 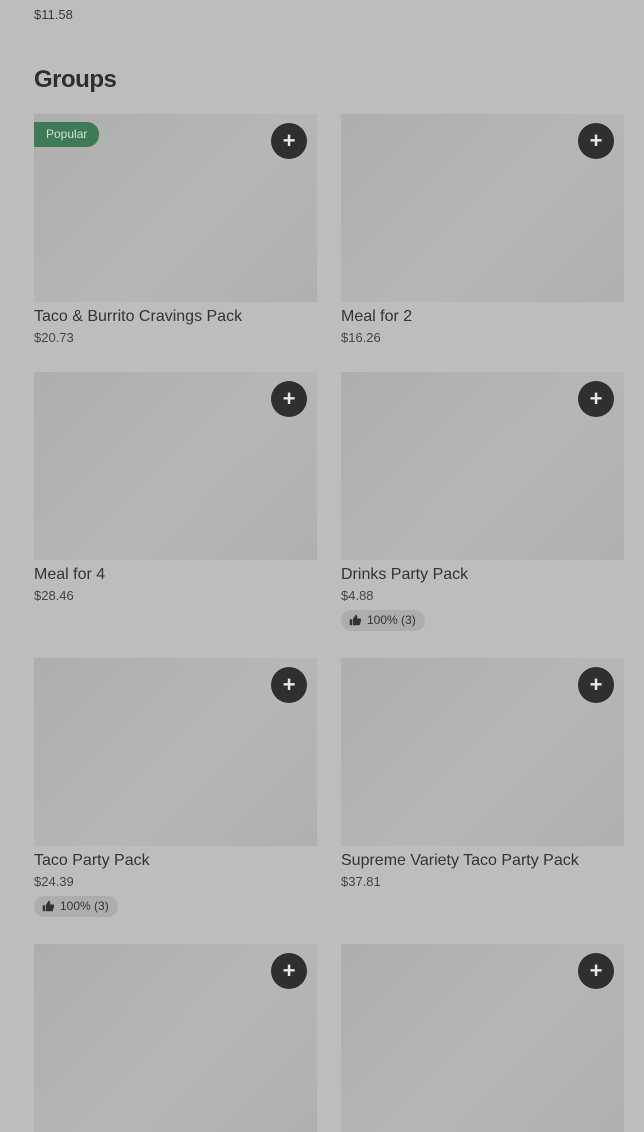 I want to click on menu-item-card: + Drinks Party Pack $4.88 100% (3), so click(x=482, y=515).